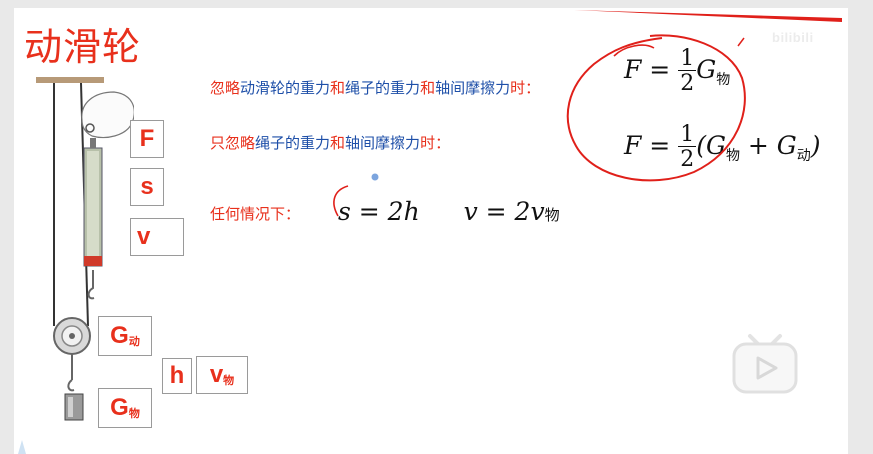  What do you see at coordinates (157, 237) in the screenshot?
I see `label-v: v` at bounding box center [157, 237].